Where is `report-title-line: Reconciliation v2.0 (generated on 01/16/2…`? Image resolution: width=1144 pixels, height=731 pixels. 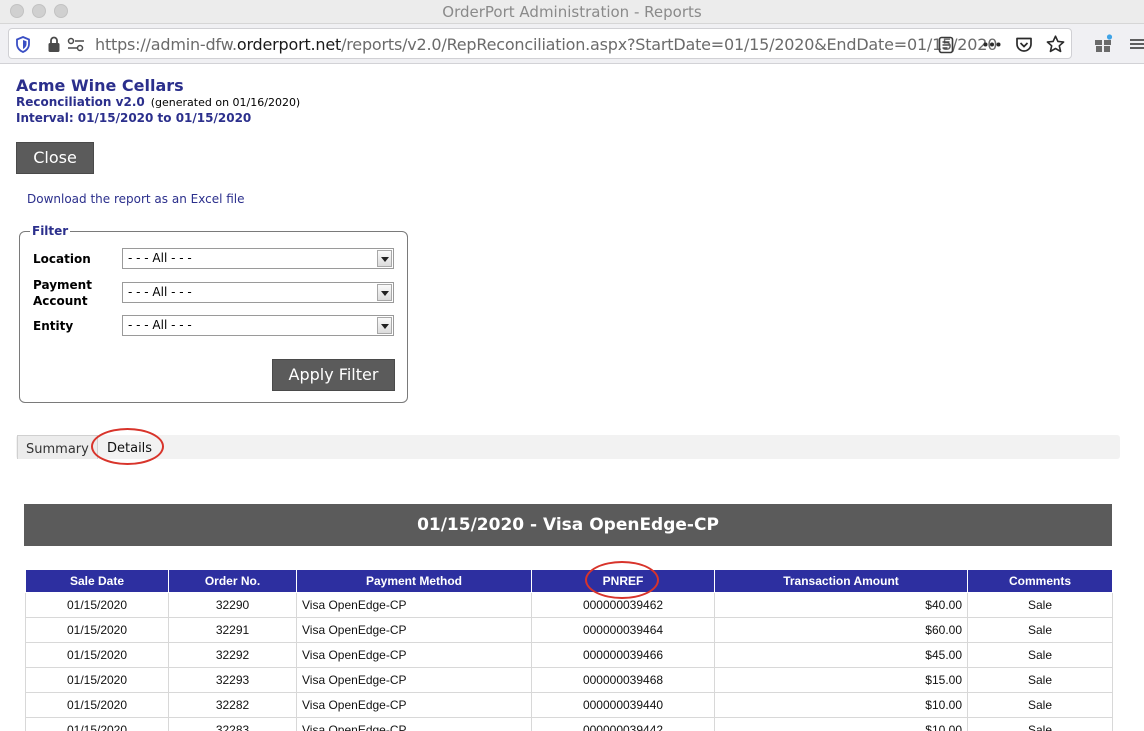
report-title-line: Reconciliation v2.0 (generated on 01/16/2… is located at coordinates (158, 102).